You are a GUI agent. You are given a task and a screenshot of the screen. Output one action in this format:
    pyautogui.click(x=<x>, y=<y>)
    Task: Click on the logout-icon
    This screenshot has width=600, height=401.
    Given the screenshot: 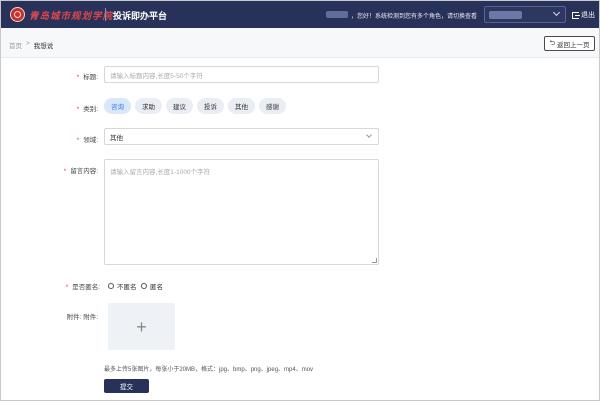 What is the action you would take?
    pyautogui.click(x=576, y=15)
    